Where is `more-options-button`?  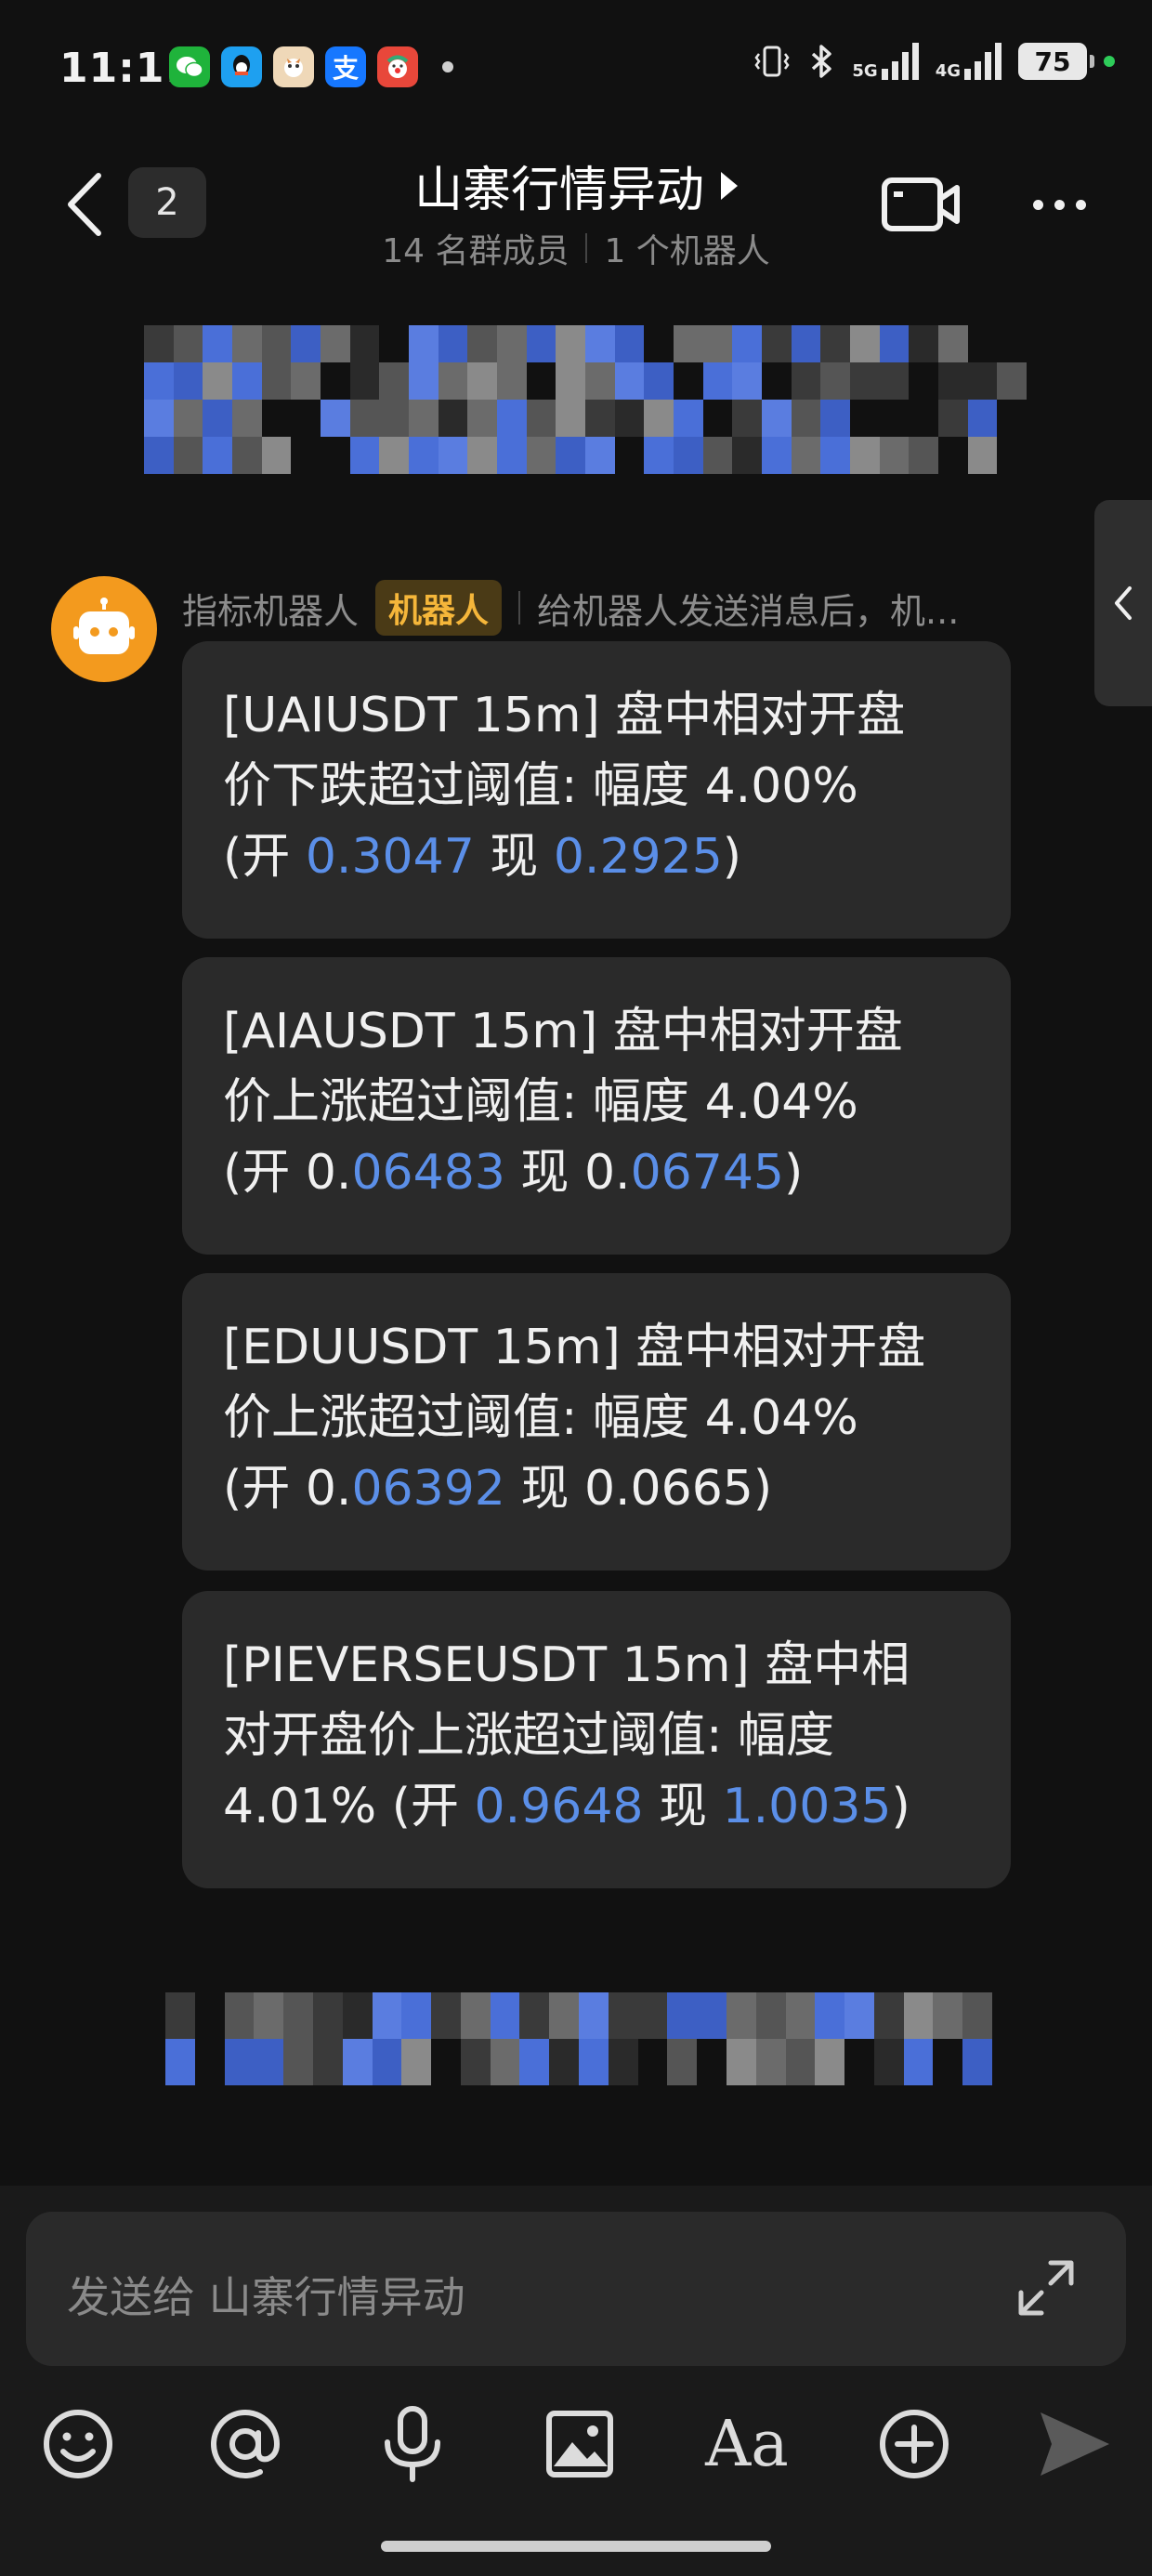
more-options-button is located at coordinates (1059, 204).